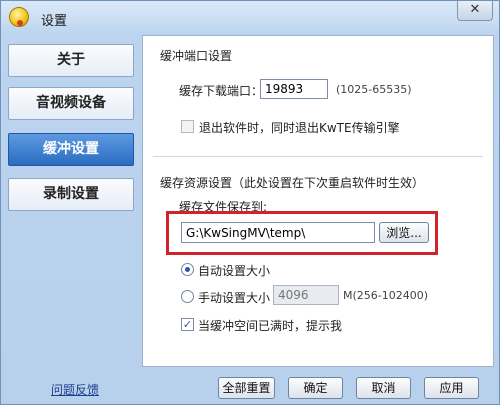 The height and width of the screenshot is (405, 500). Describe the element at coordinates (71, 149) in the screenshot. I see `sidebar-item-buffer-settings: 缓冲设置` at that location.